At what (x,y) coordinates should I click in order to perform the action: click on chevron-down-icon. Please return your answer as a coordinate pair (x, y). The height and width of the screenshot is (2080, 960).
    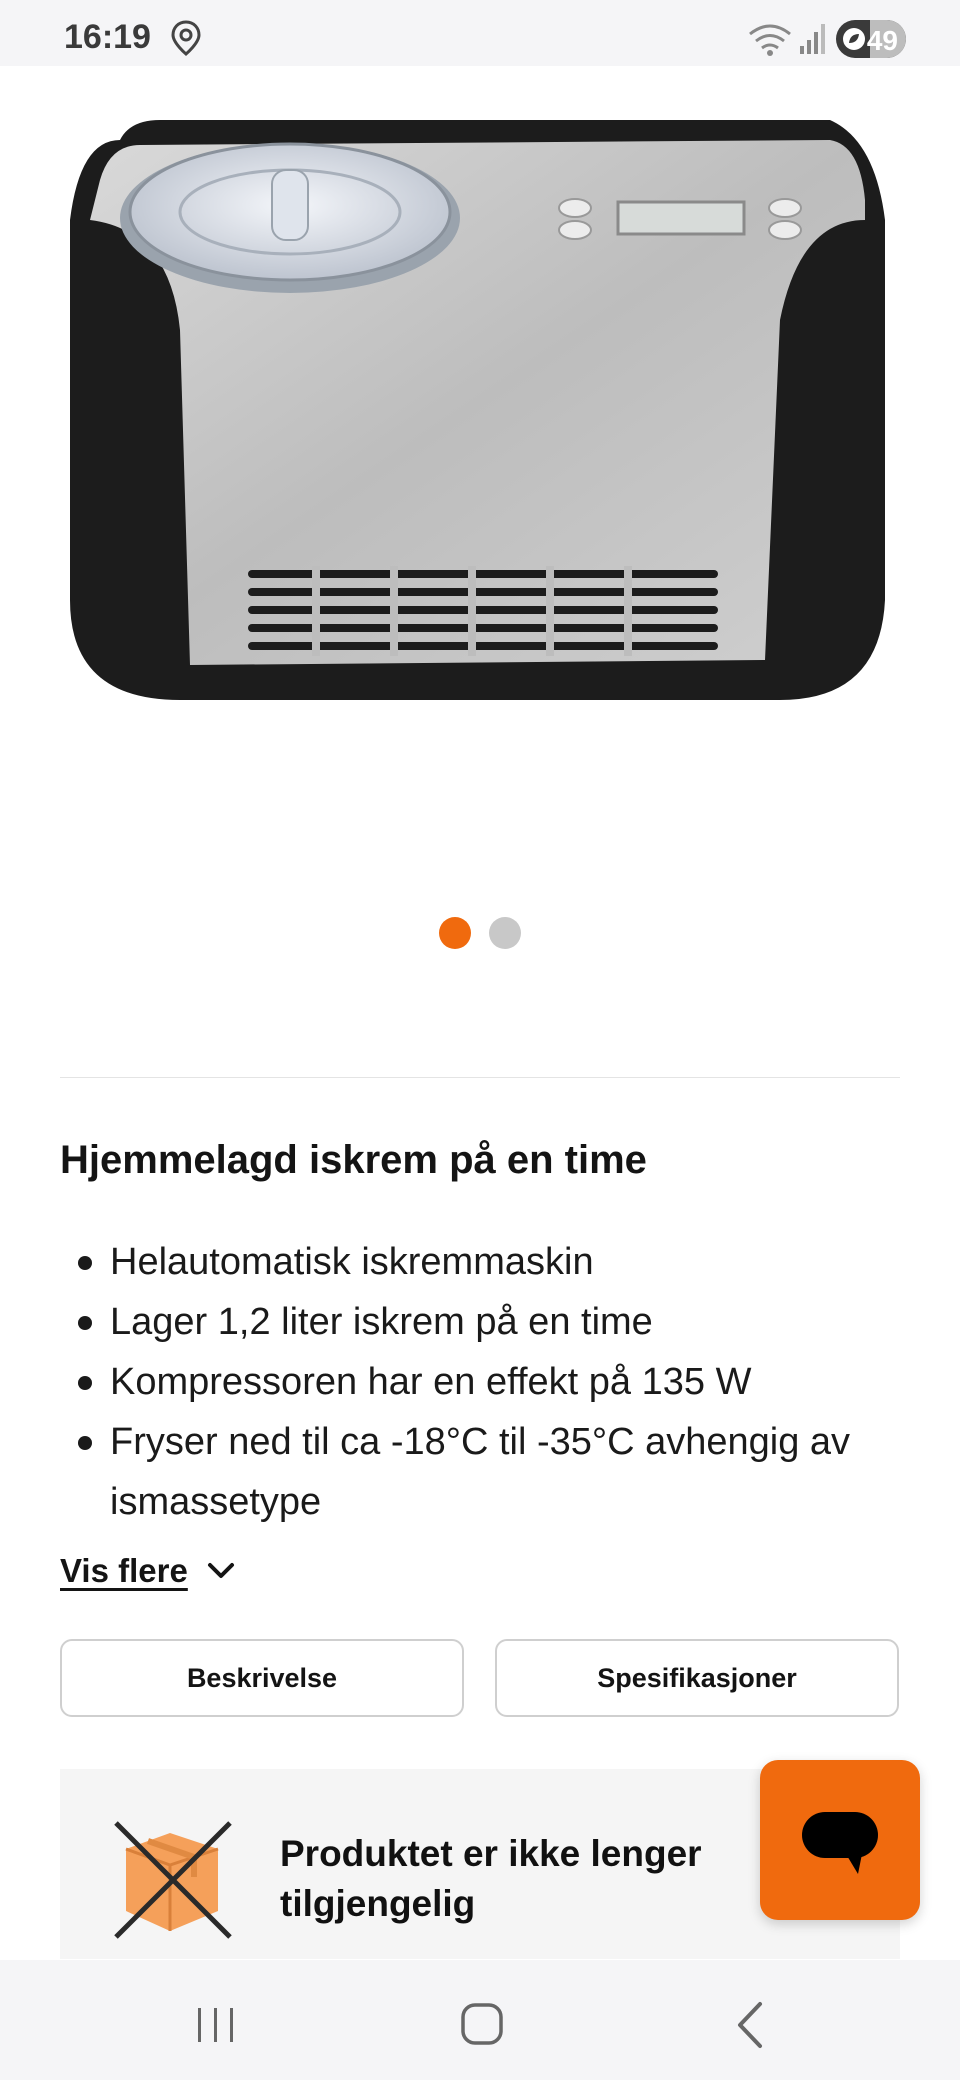
    Looking at the image, I should click on (220, 1570).